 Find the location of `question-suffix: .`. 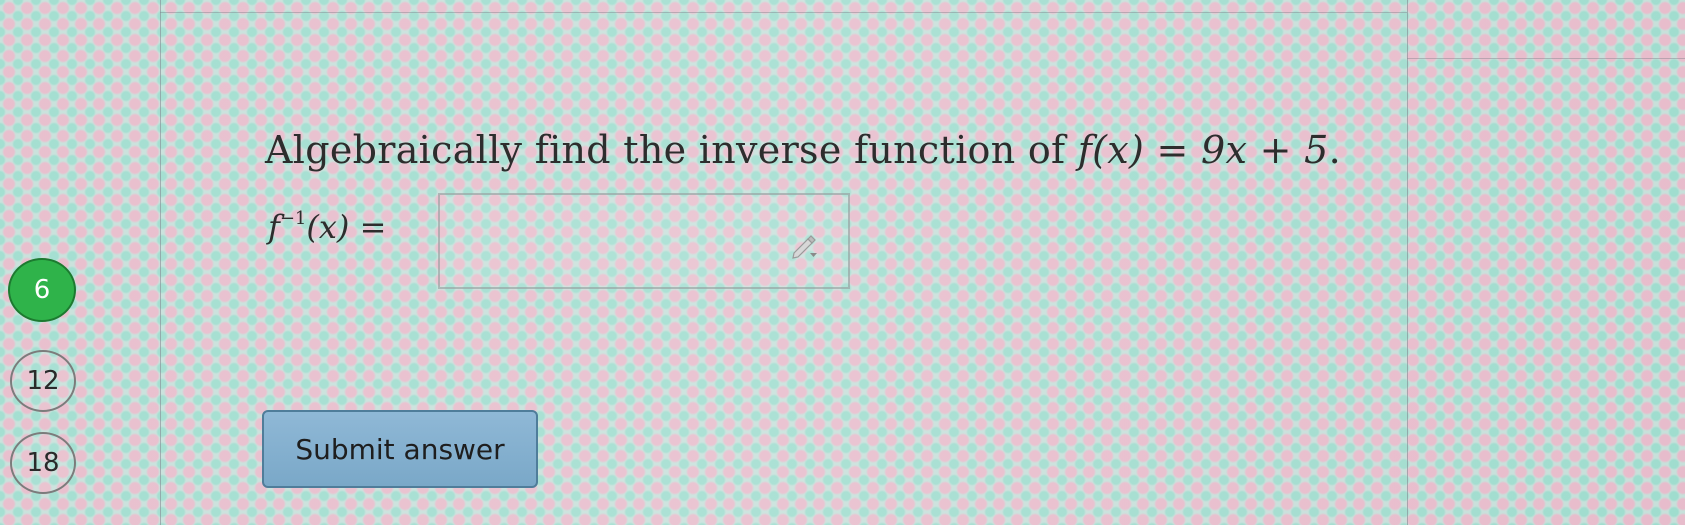

question-suffix: . is located at coordinates (1335, 150).